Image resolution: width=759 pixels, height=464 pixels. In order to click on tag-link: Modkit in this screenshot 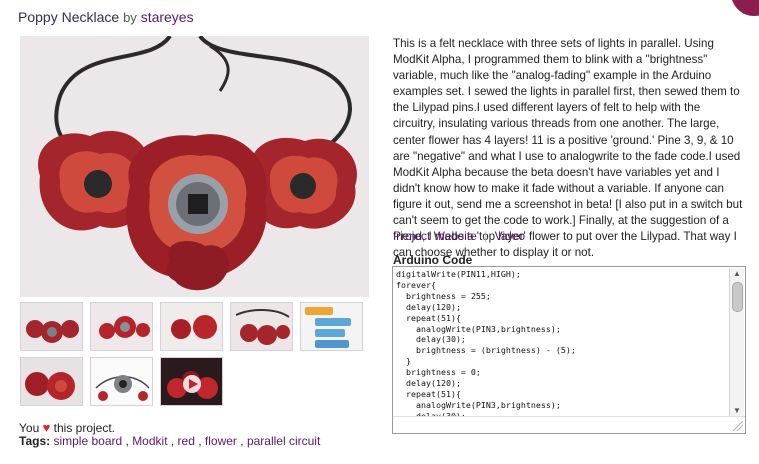, I will do `click(149, 441)`.